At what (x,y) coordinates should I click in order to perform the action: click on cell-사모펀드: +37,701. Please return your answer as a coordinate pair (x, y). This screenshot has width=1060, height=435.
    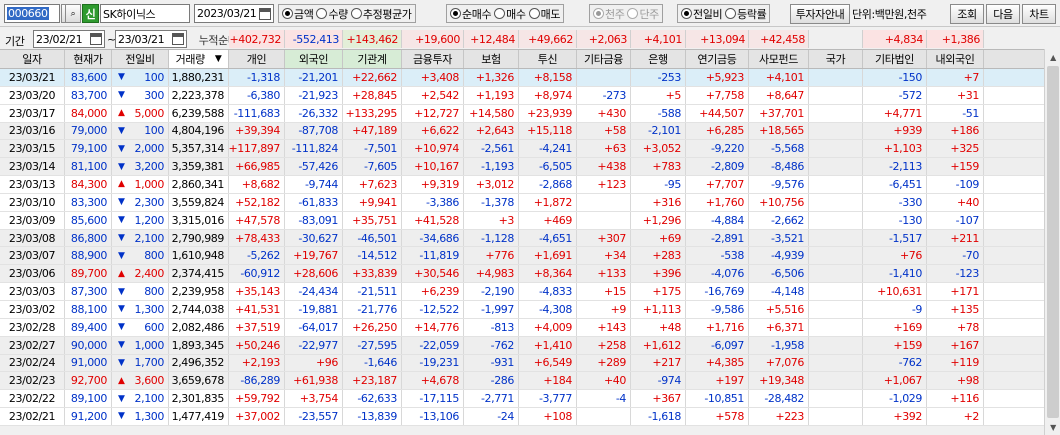
    Looking at the image, I should click on (779, 113).